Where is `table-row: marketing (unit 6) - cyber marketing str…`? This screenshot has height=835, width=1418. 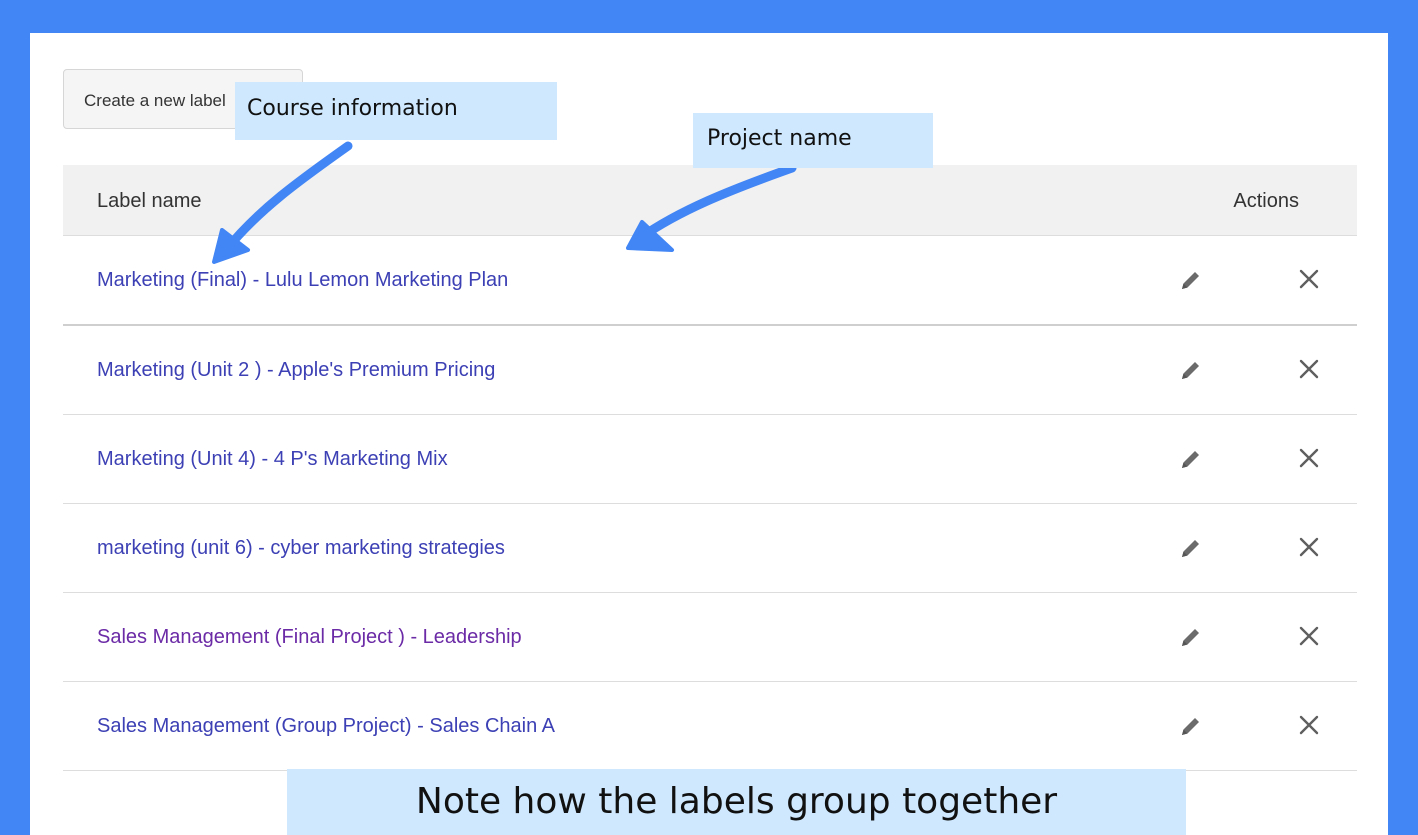 table-row: marketing (unit 6) - cyber marketing str… is located at coordinates (710, 548).